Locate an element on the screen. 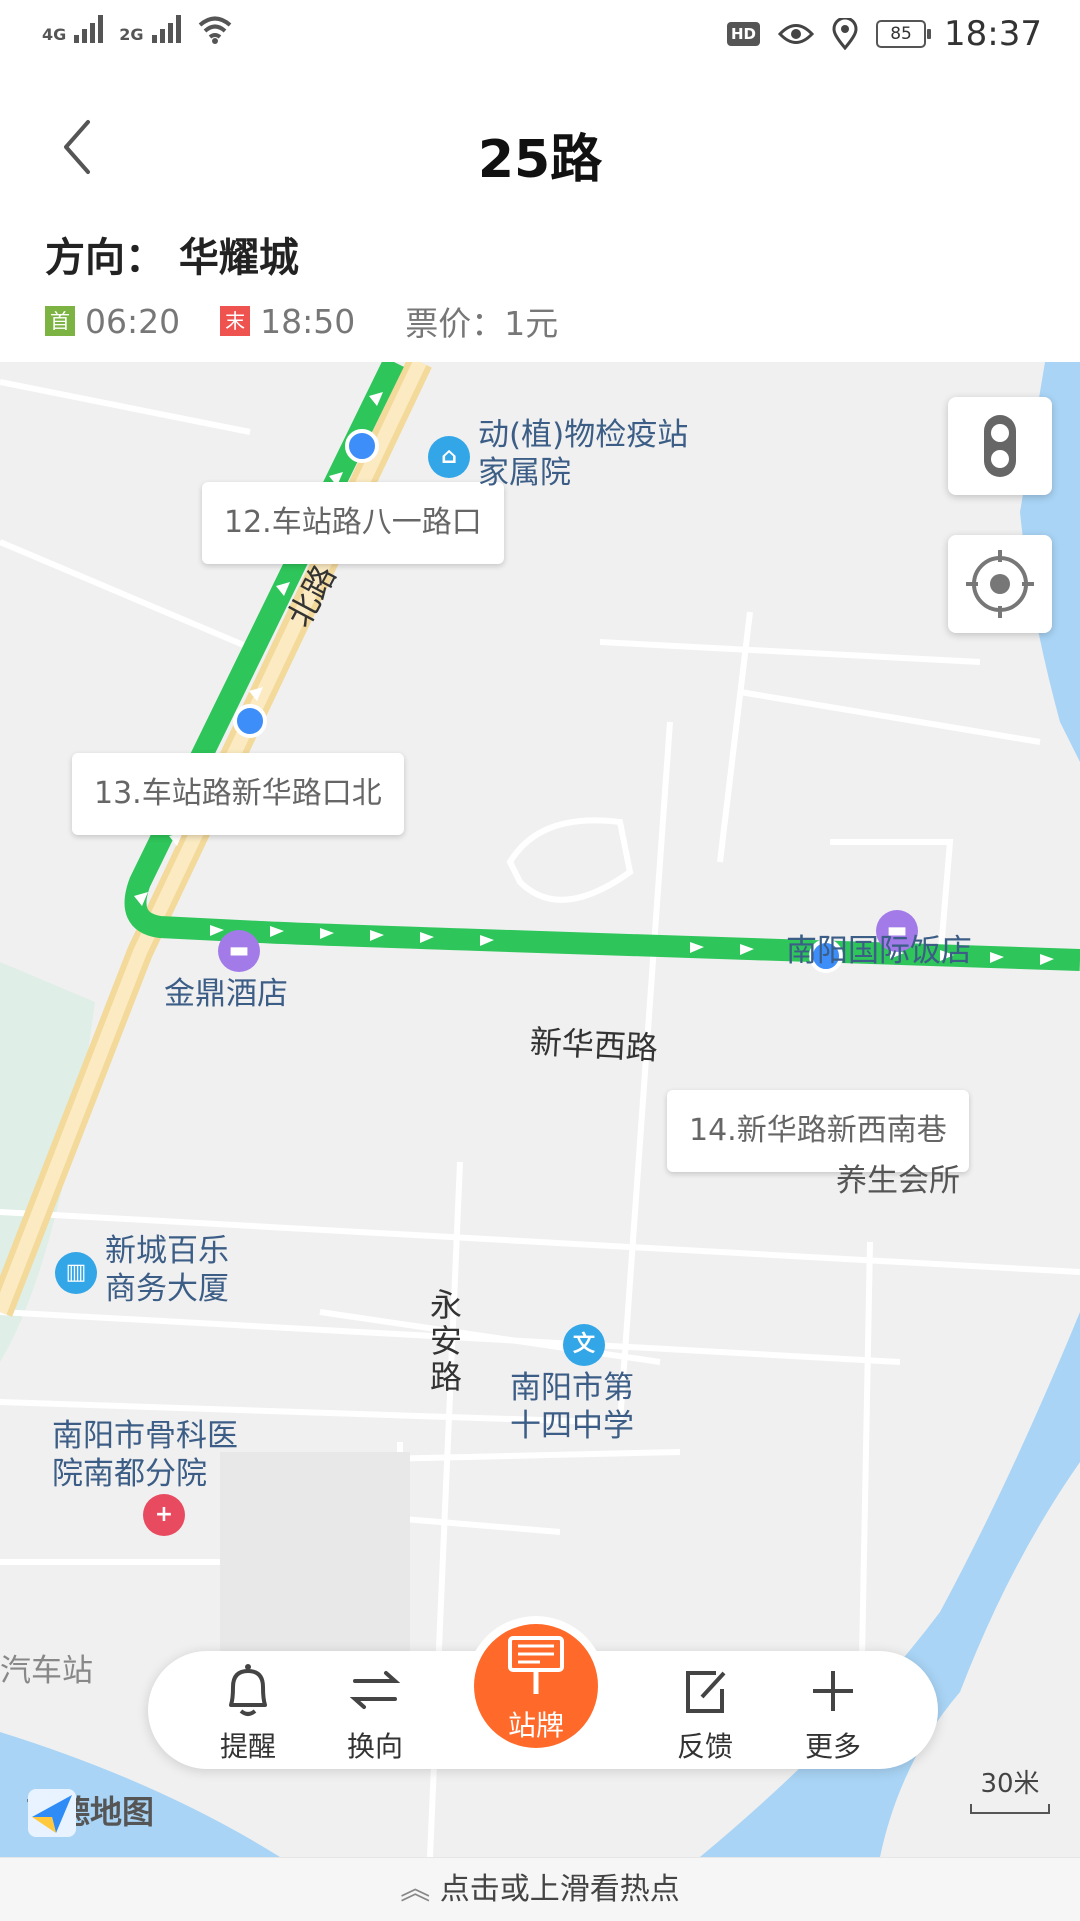 Image resolution: width=1080 pixels, height=1921 pixels. stop-label-12: 12.车站路八一路口 is located at coordinates (353, 523).